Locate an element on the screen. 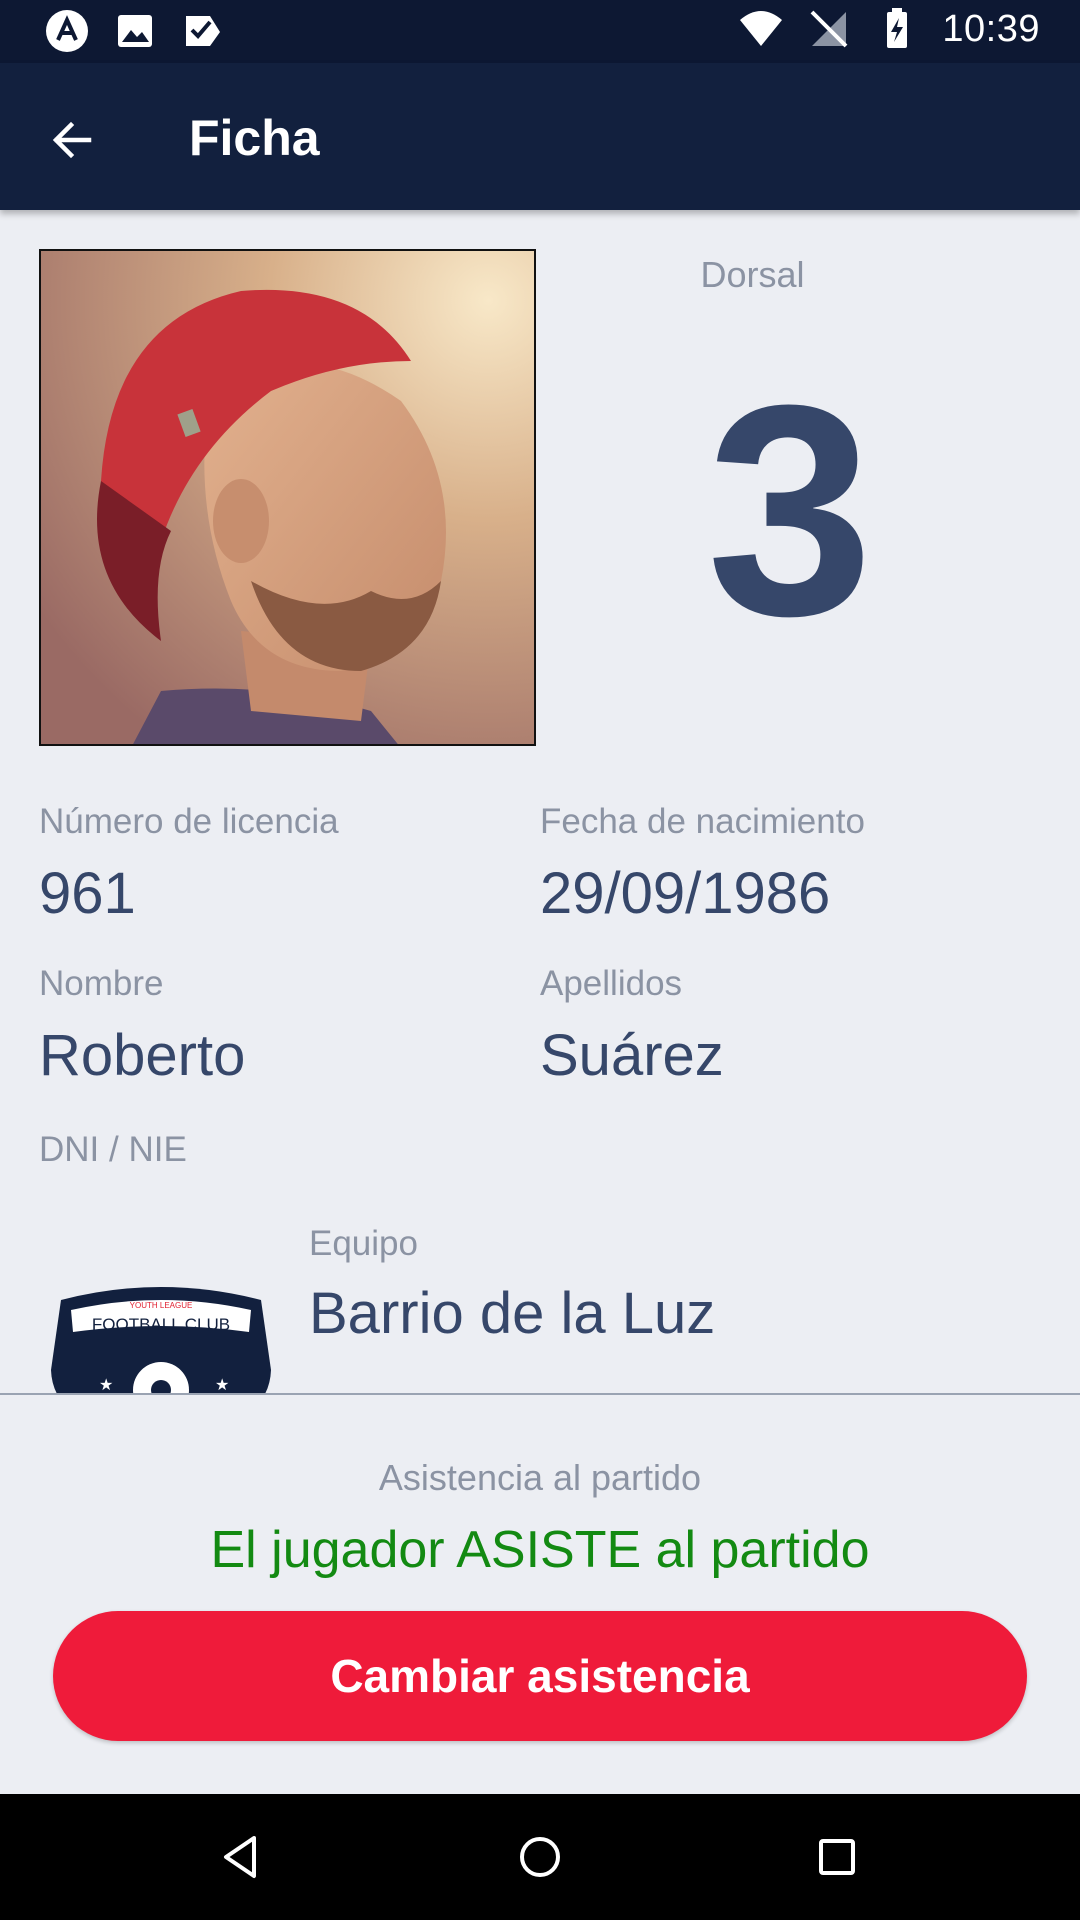  arrow-back-icon is located at coordinates (72, 140).